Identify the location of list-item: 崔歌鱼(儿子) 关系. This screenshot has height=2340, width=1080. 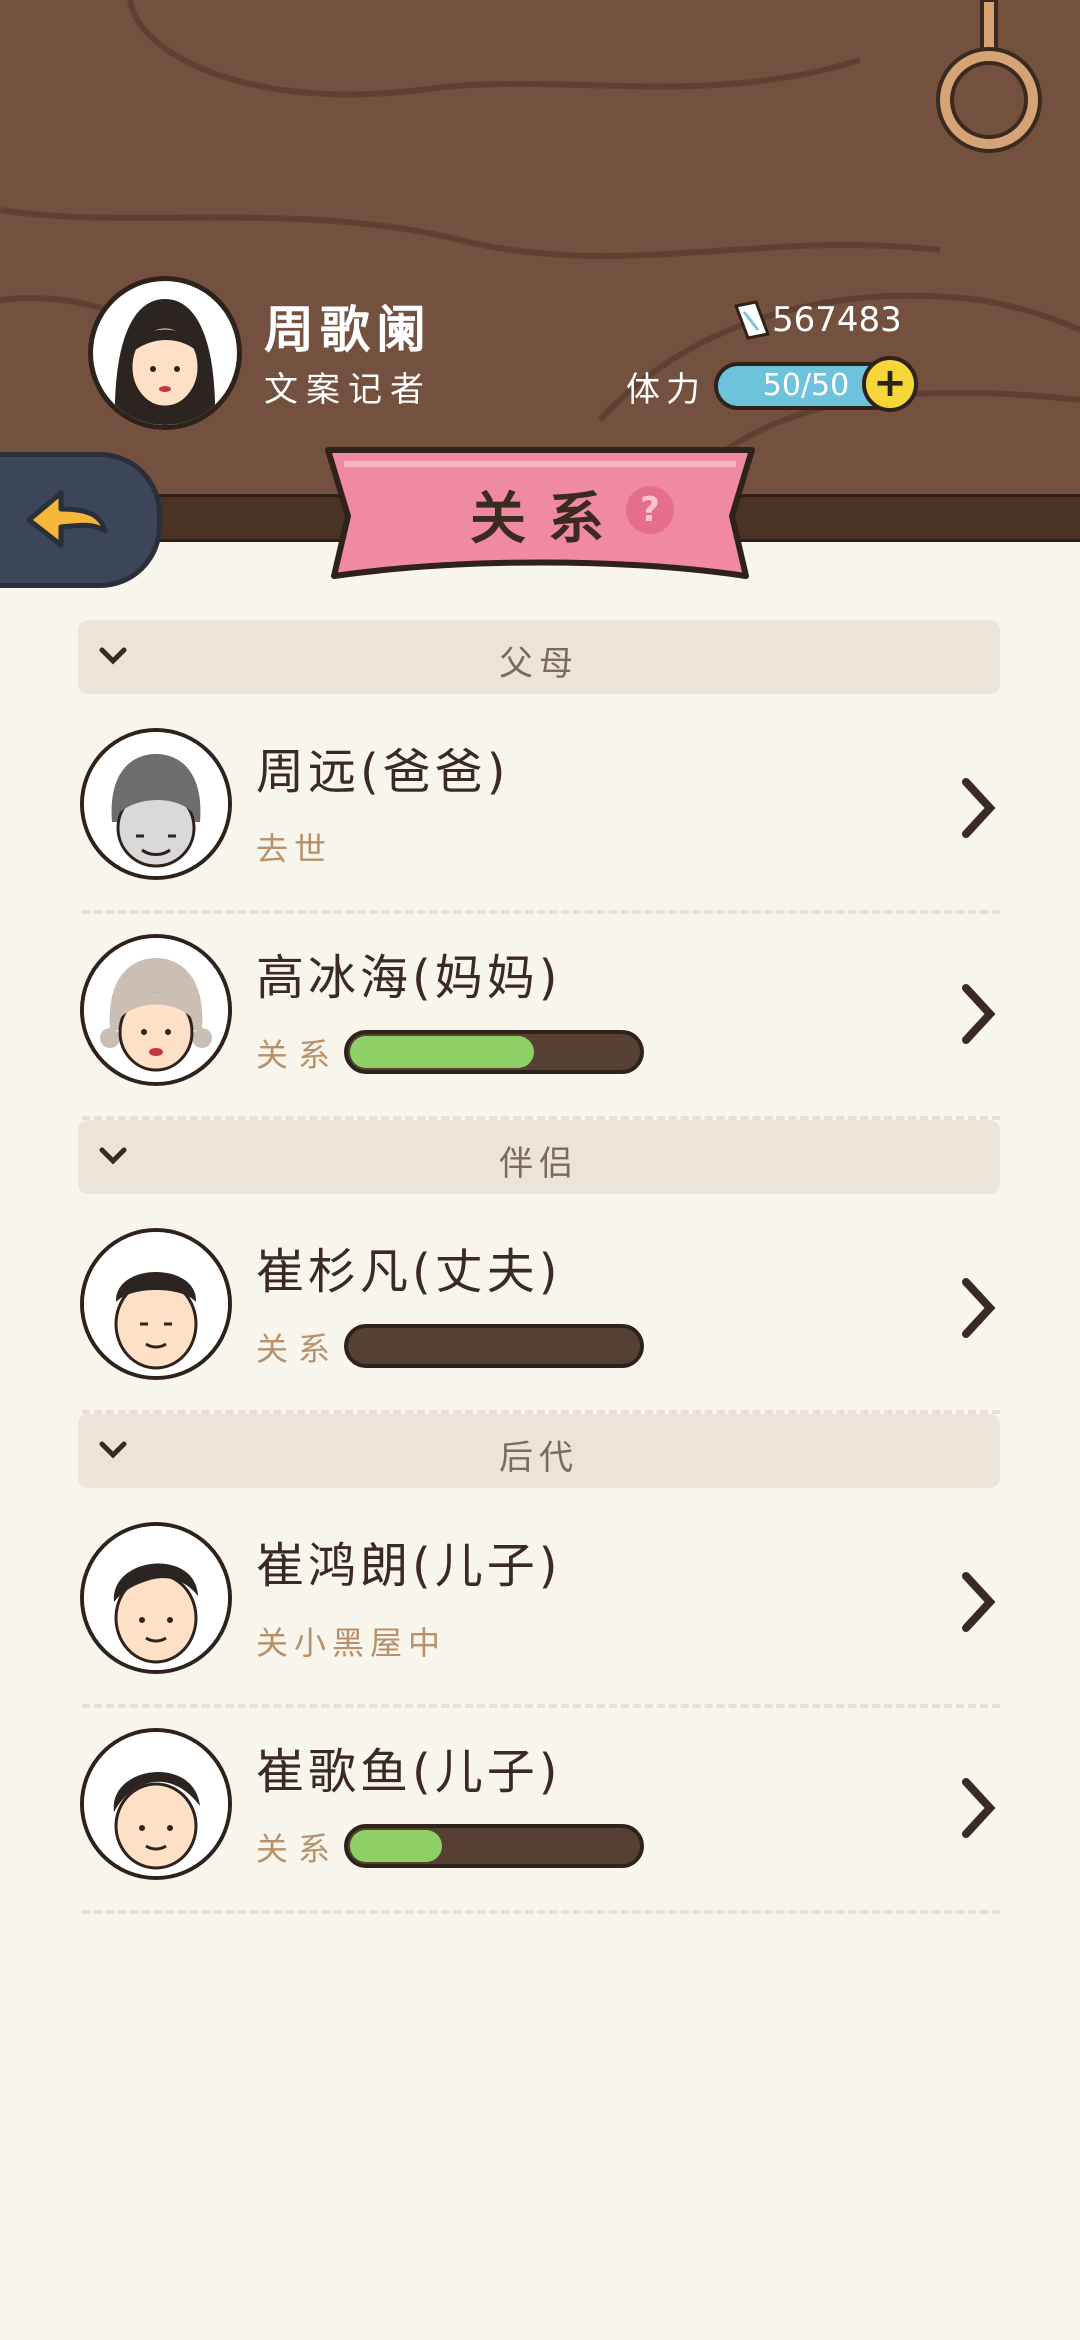
(539, 1817).